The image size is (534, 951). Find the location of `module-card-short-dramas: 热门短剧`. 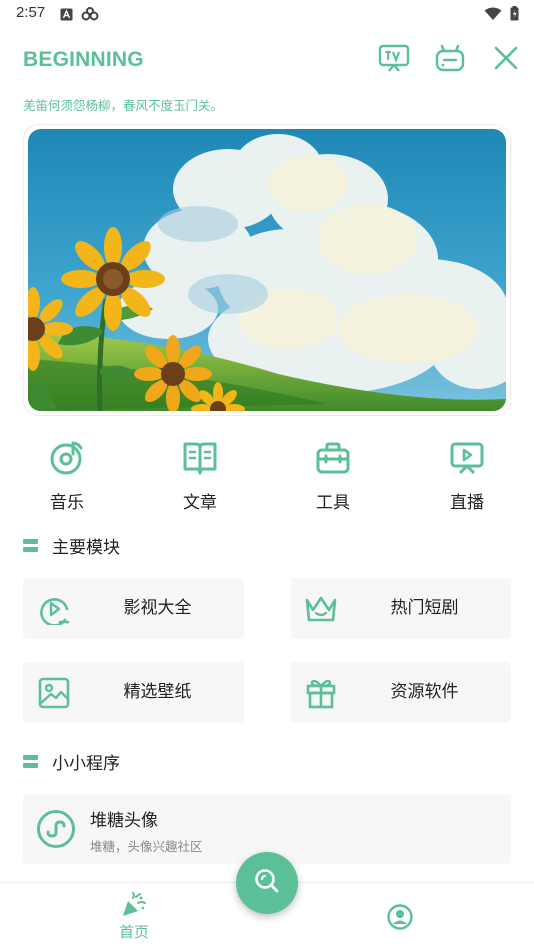

module-card-short-dramas: 热门短剧 is located at coordinates (400, 608).